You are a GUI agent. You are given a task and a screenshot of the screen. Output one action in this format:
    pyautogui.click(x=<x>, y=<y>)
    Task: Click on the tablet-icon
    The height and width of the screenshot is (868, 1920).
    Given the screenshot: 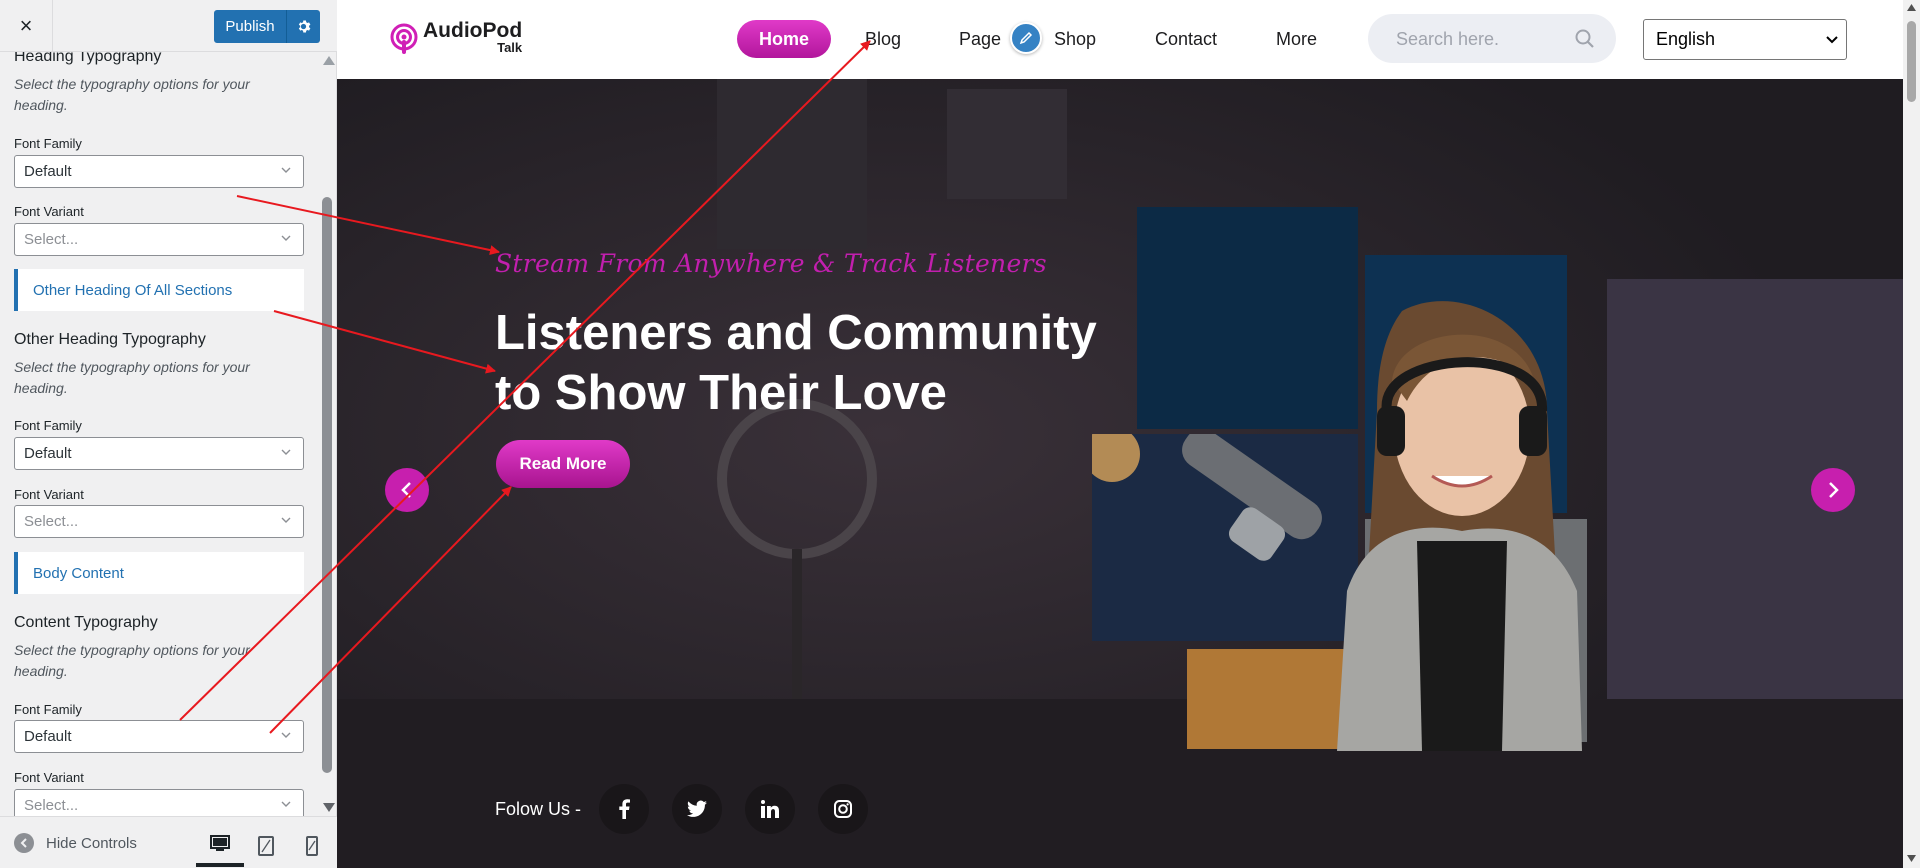 What is the action you would take?
    pyautogui.click(x=266, y=846)
    